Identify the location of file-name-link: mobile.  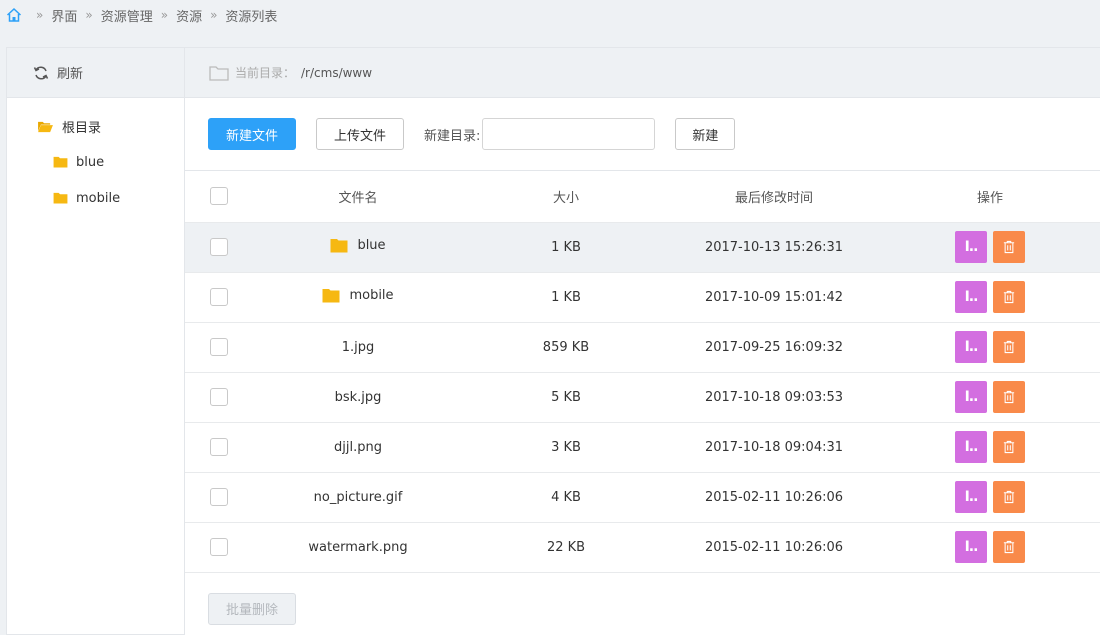
(371, 295).